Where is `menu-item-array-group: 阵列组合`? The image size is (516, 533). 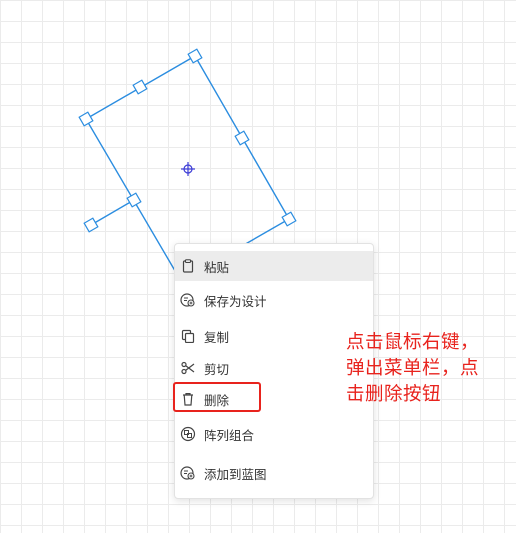 menu-item-array-group: 阵列组合 is located at coordinates (274, 434).